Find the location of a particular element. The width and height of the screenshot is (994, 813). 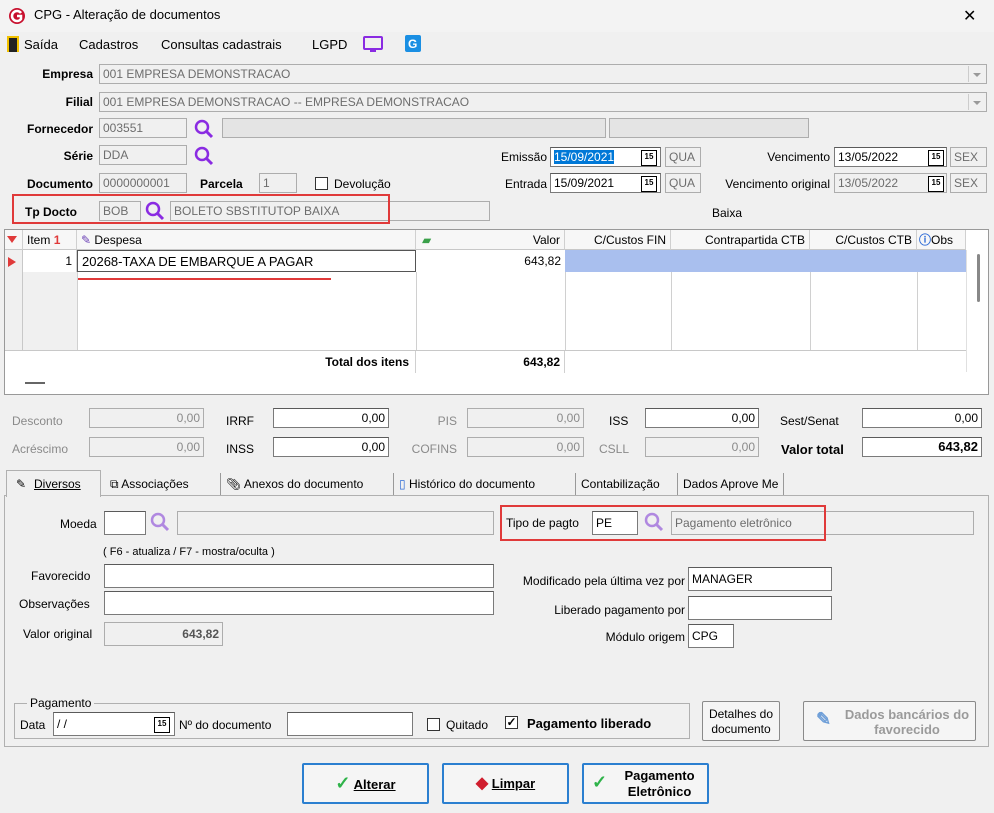

csll-field: 0,00 is located at coordinates (702, 447).